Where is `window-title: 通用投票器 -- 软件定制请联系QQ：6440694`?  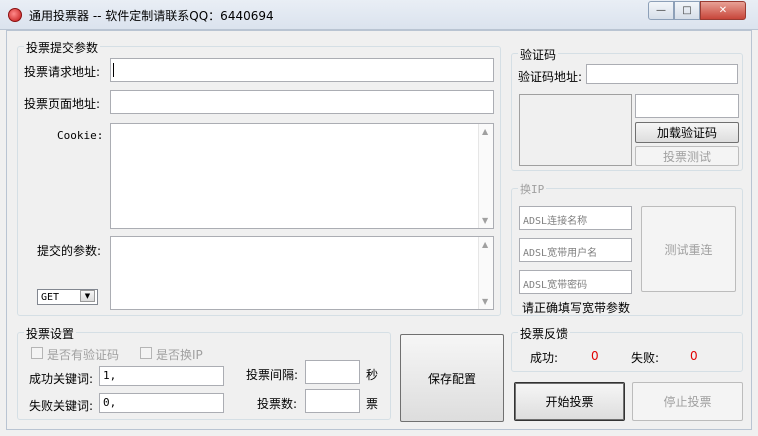
window-title: 通用投票器 -- 软件定制请联系QQ：6440694 is located at coordinates (151, 16).